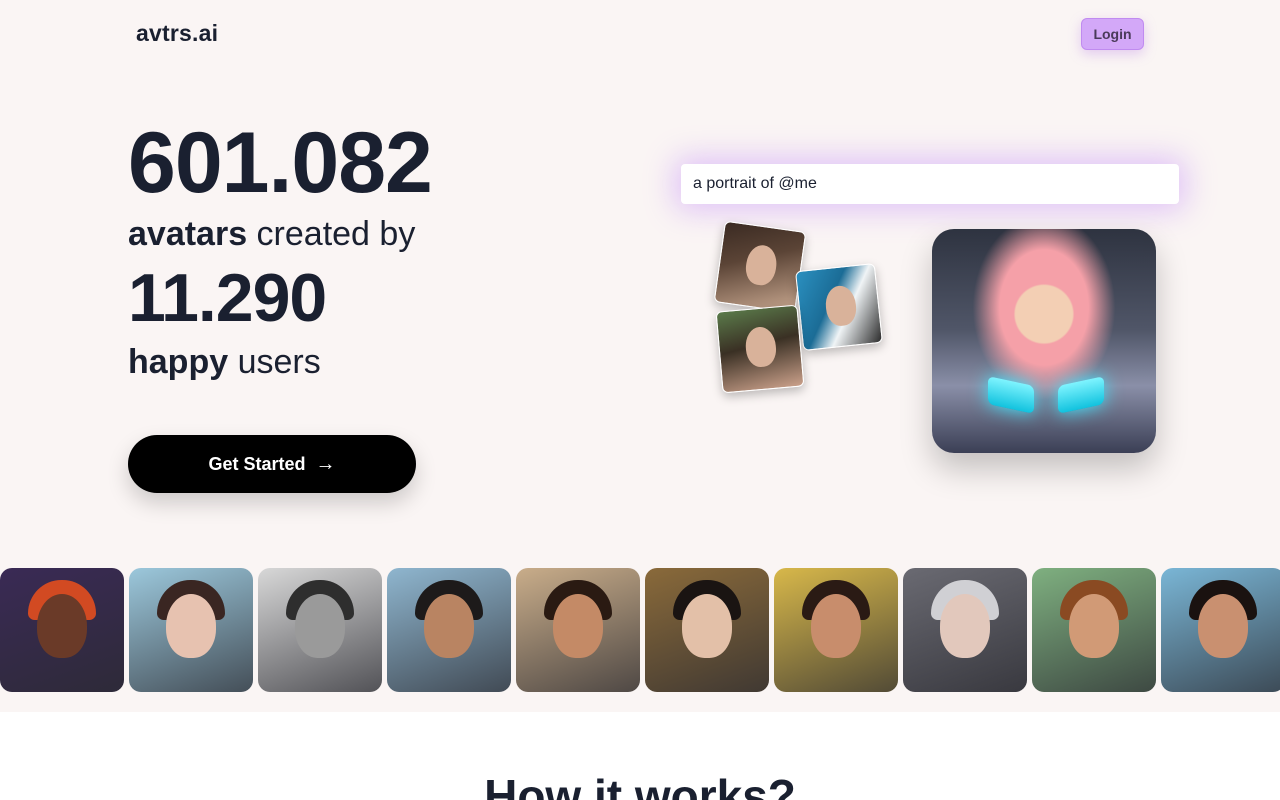 This screenshot has width=1280, height=800. I want to click on how-it-works-title: How it works?, so click(640, 785).